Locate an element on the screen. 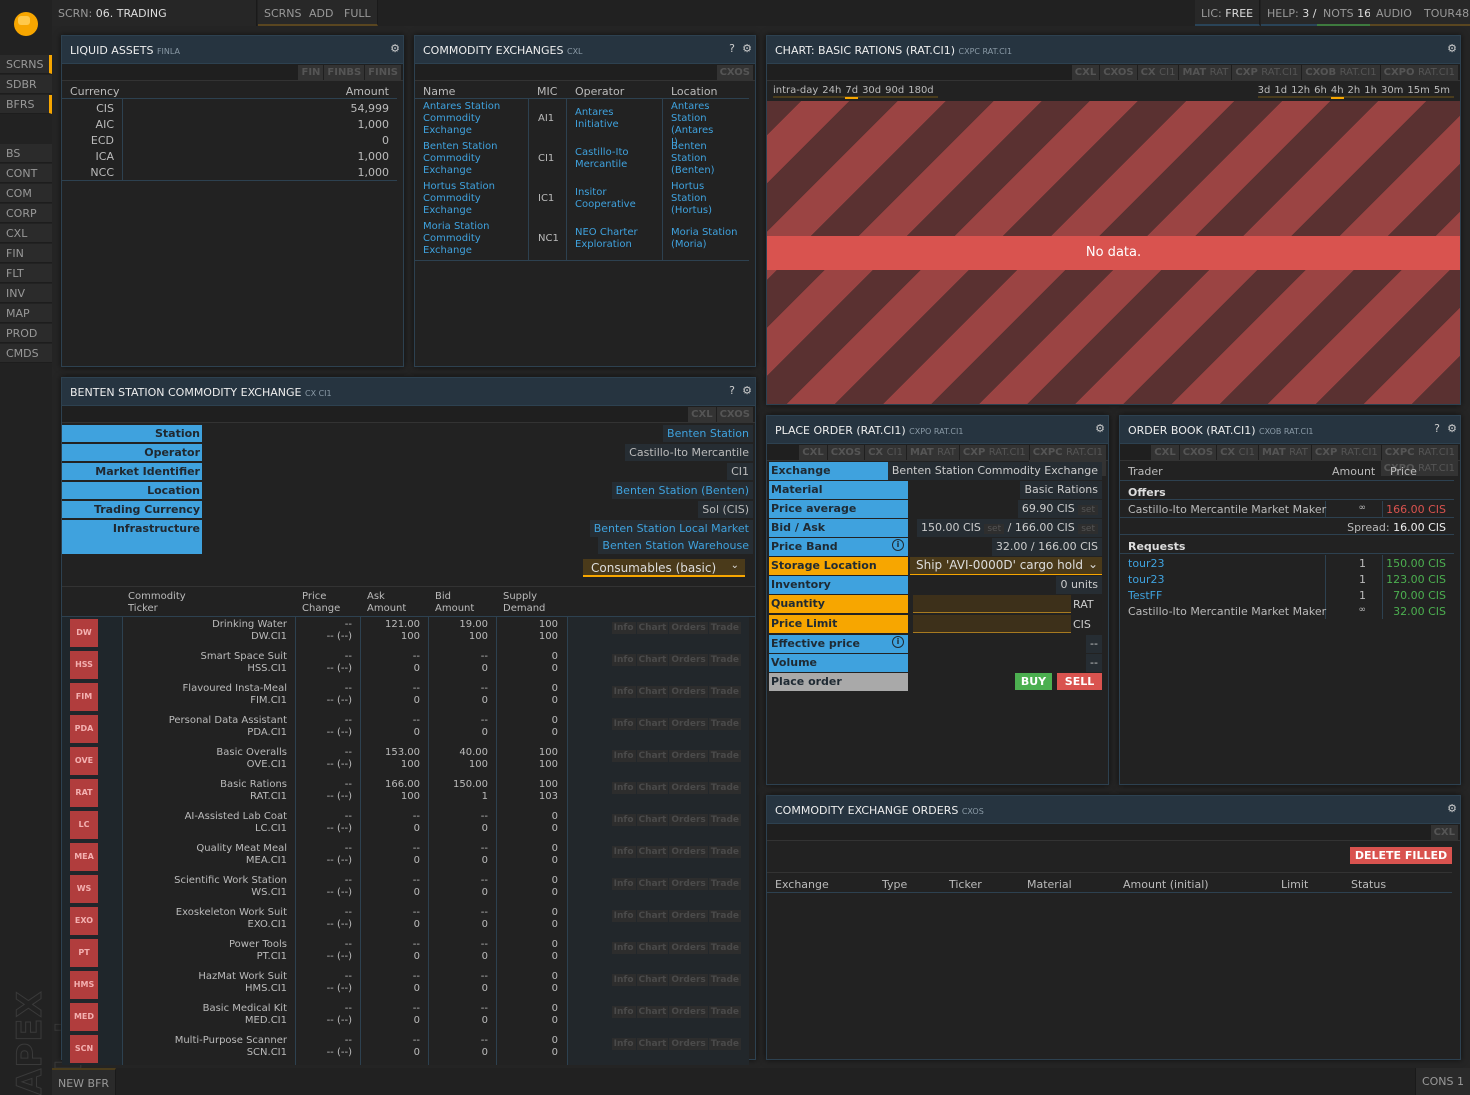 The image size is (1470, 1095). trader-name: TestFF is located at coordinates (1145, 595).